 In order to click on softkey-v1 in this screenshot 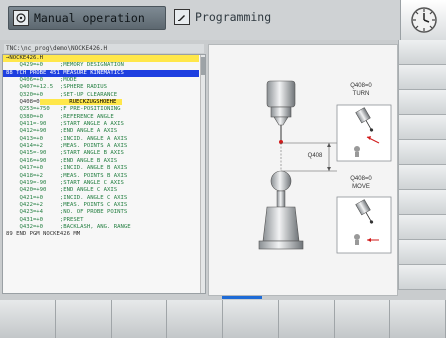, I will do `click(422, 52)`.